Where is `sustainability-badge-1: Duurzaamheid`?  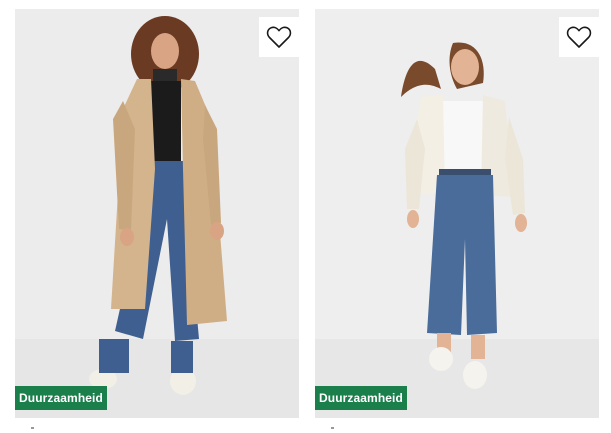 sustainability-badge-1: Duurzaamheid is located at coordinates (61, 398).